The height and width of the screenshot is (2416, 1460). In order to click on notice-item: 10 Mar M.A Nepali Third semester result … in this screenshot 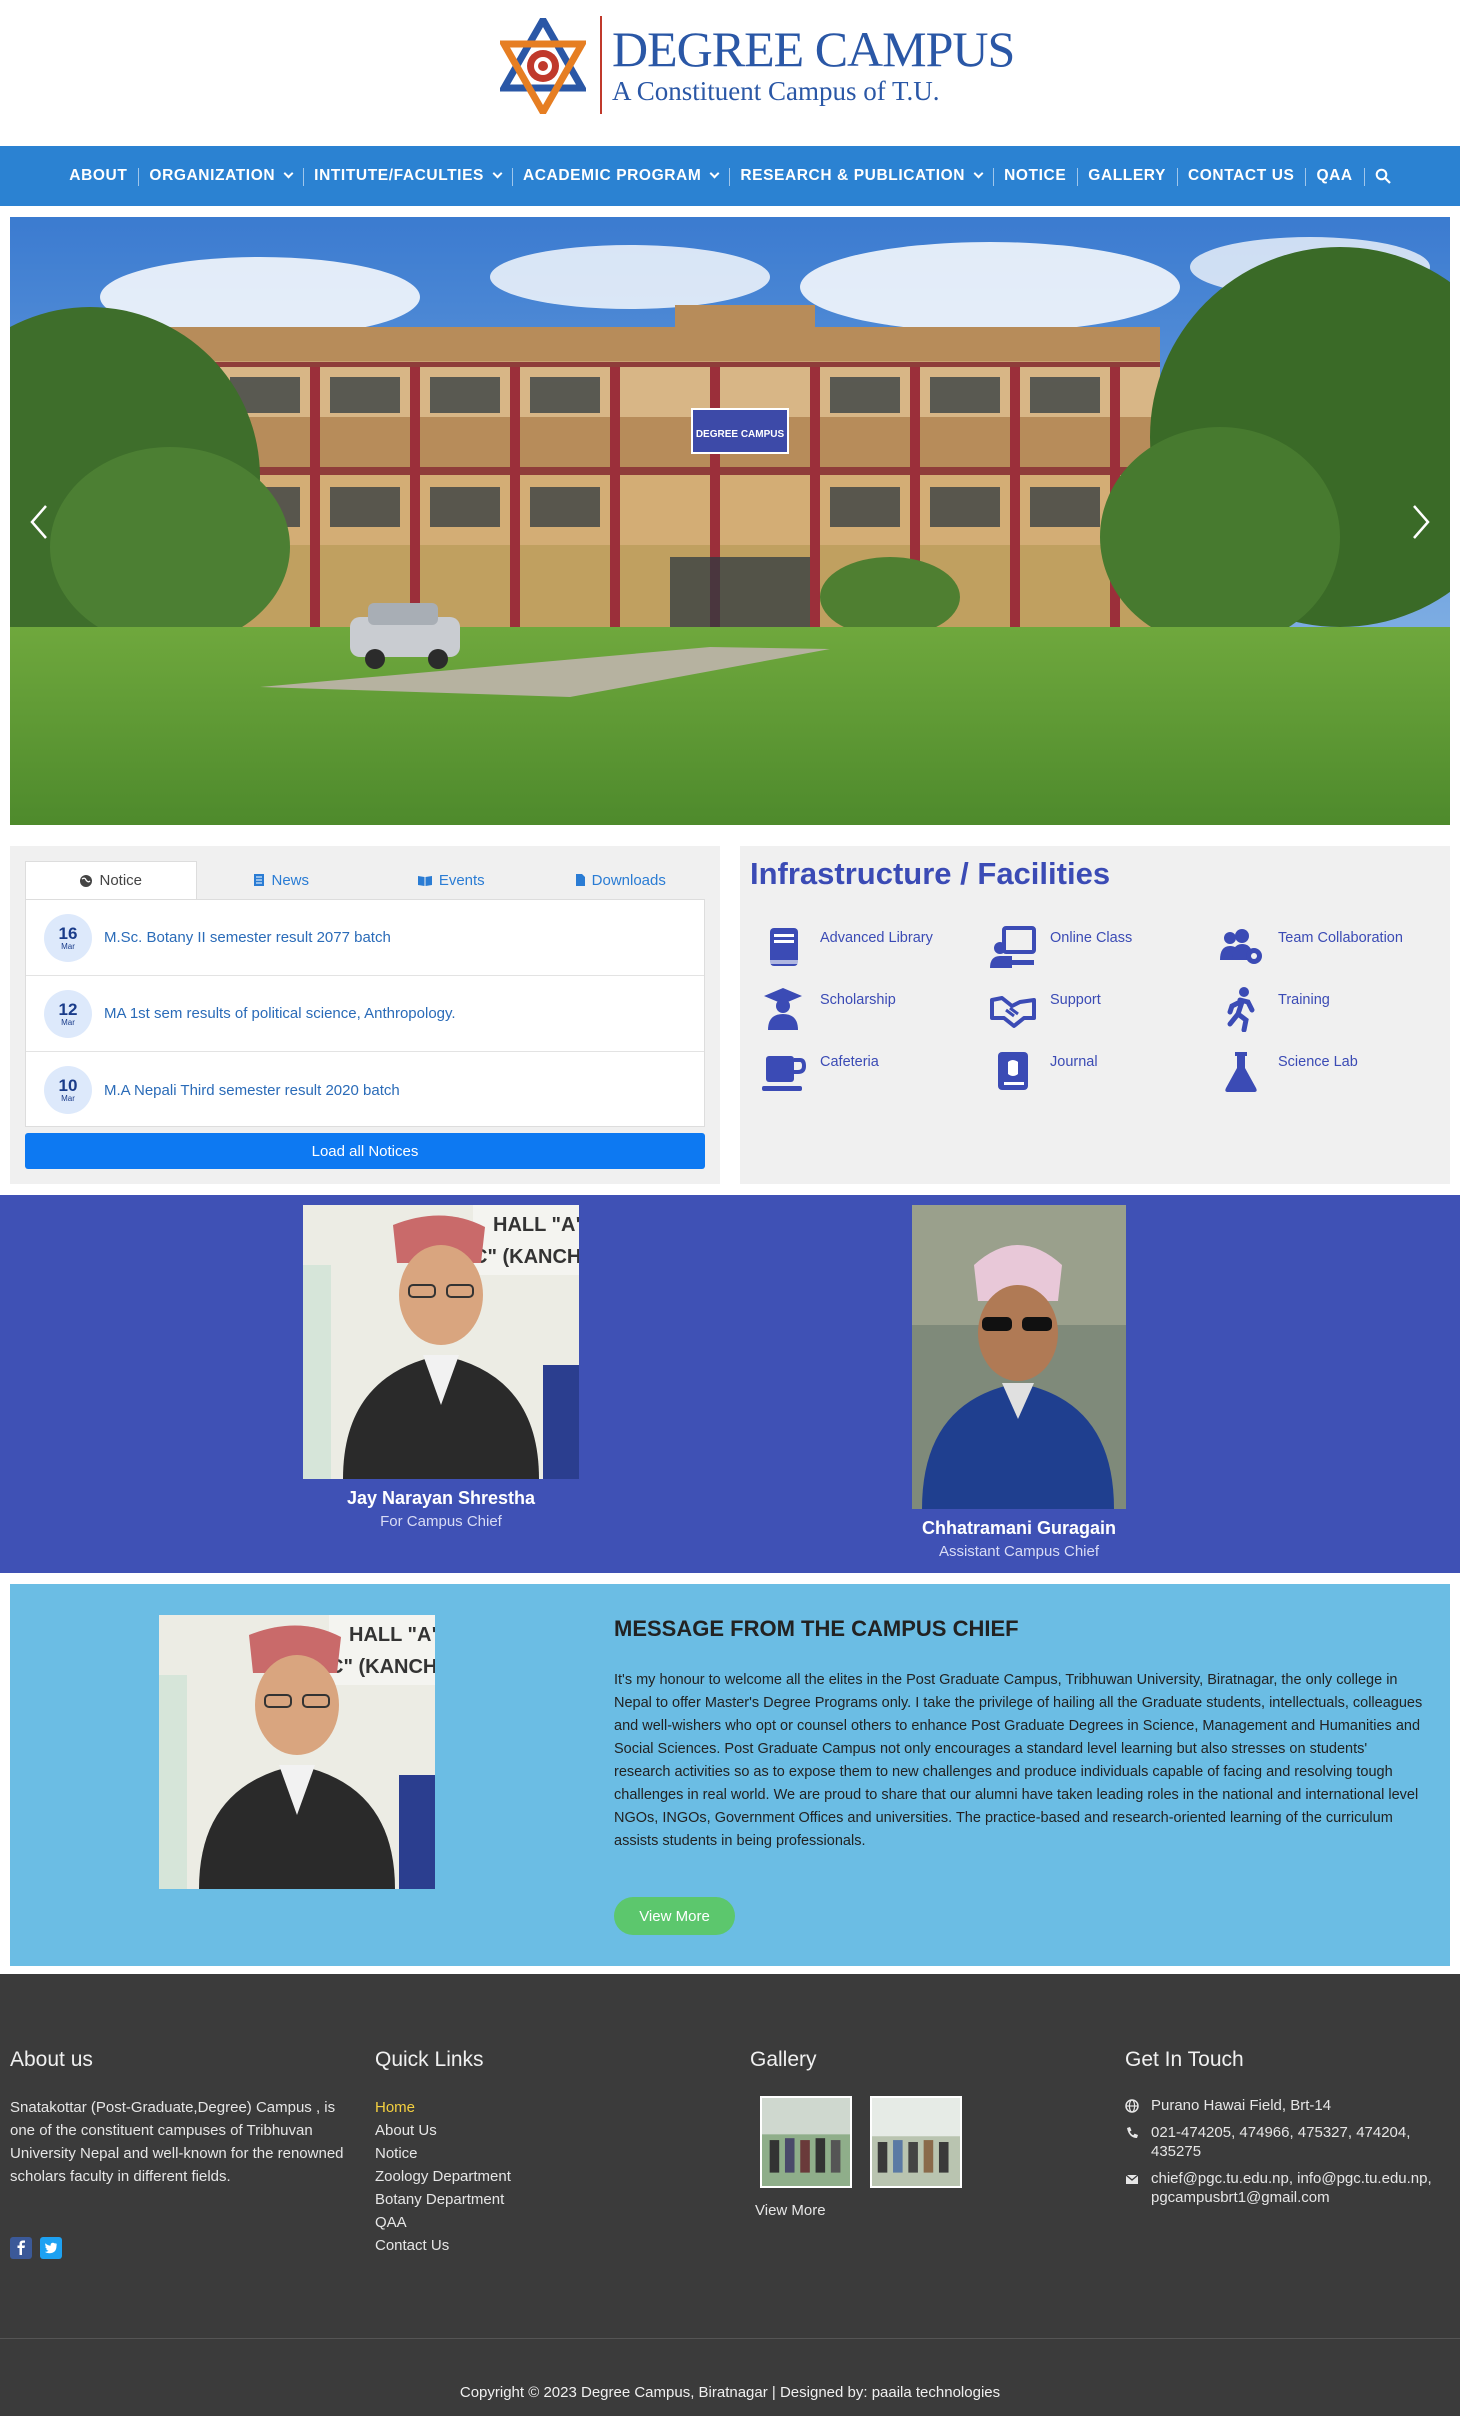, I will do `click(365, 1090)`.